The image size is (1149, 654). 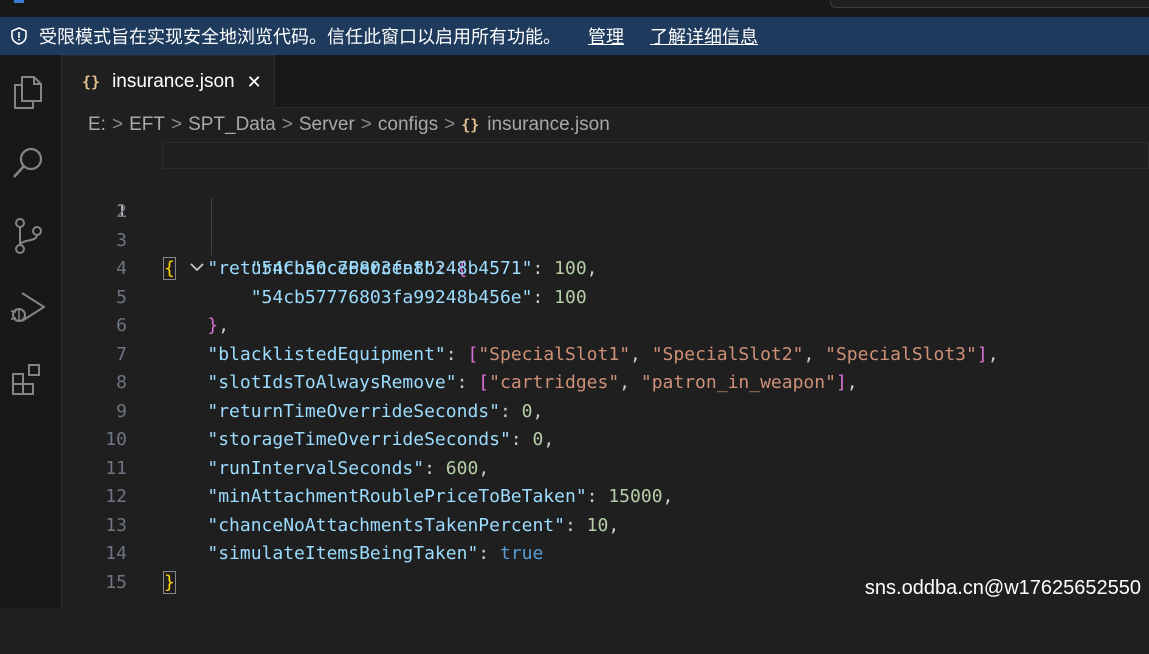 I want to click on breadcrumb-item: configs, so click(x=408, y=125).